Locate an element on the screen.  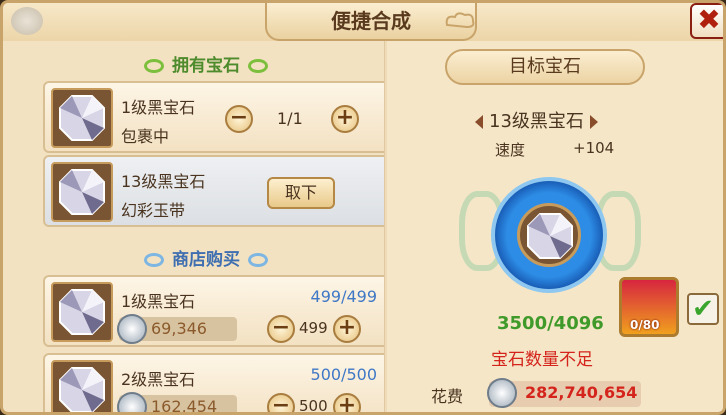
stat-label: 速度 is located at coordinates (510, 150).